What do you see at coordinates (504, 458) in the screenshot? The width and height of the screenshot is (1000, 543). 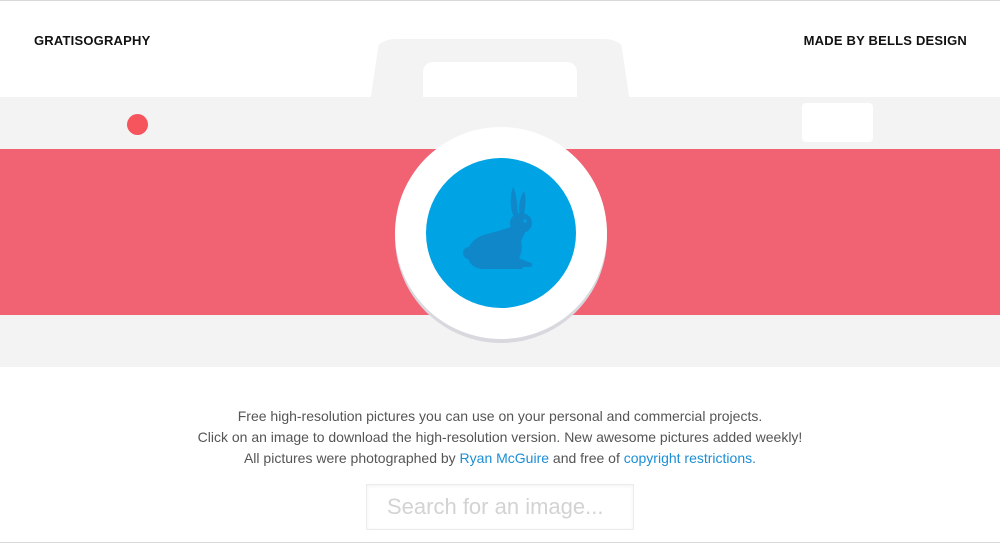 I see `photographer-link: Ryan McGuire` at bounding box center [504, 458].